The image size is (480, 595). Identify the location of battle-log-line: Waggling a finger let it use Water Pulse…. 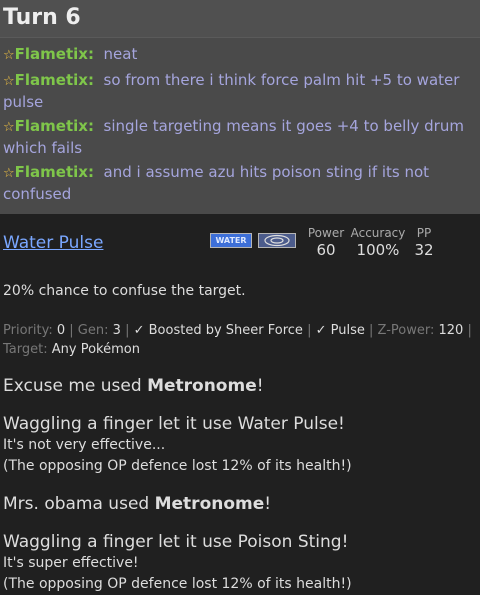
(174, 424).